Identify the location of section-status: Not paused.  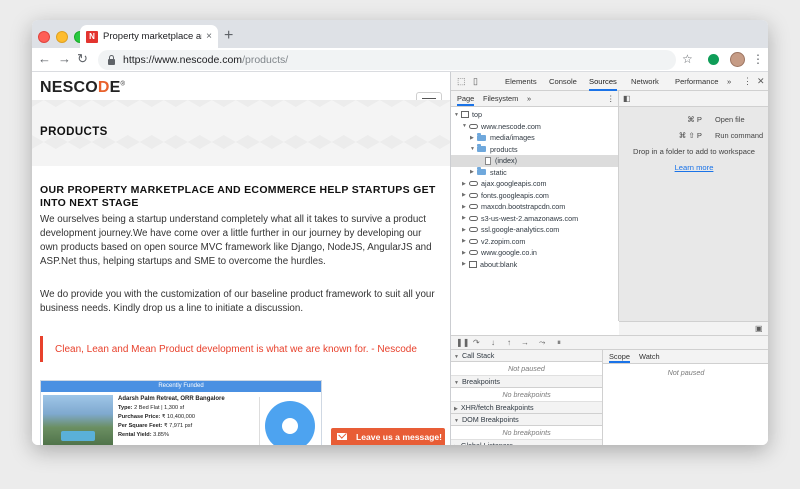
(526, 369).